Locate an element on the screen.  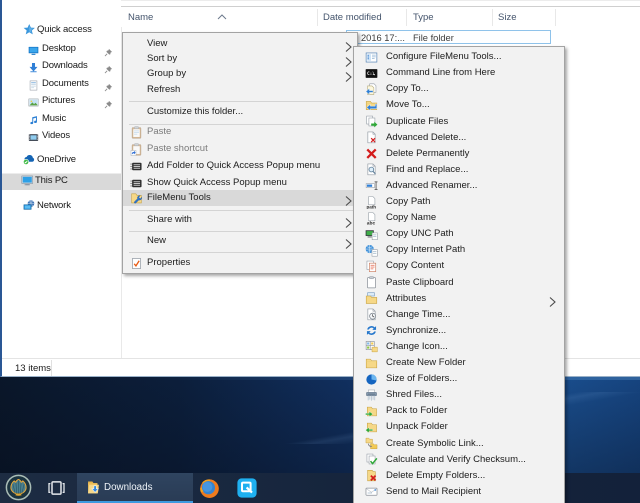
q-app-taskbar-icon is located at coordinates (247, 488).